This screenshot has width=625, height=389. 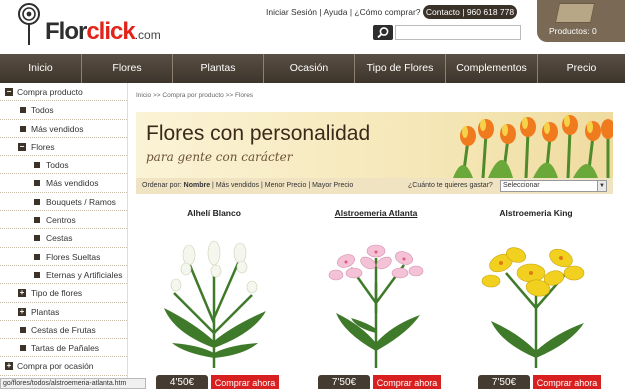 I want to click on sort-option-mas-vendidos: Más vendidos, so click(x=237, y=185).